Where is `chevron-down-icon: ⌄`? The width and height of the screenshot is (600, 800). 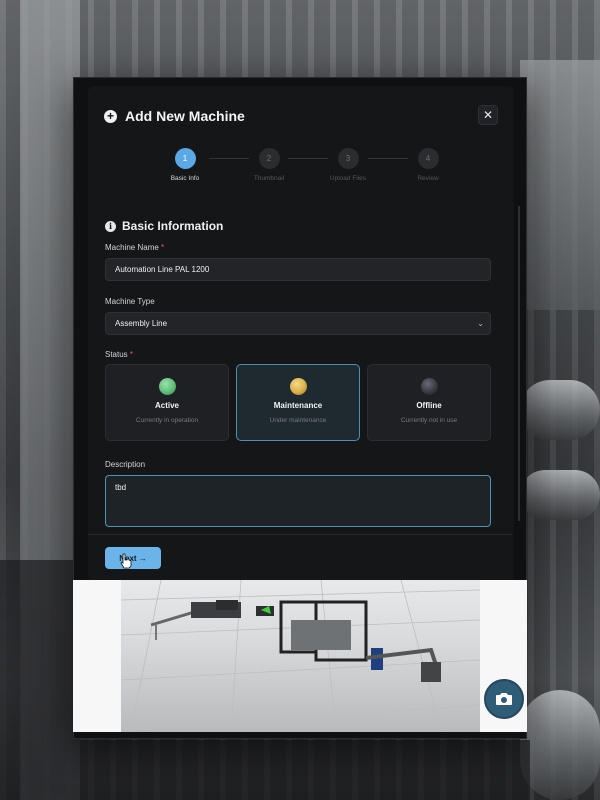 chevron-down-icon: ⌄ is located at coordinates (480, 323).